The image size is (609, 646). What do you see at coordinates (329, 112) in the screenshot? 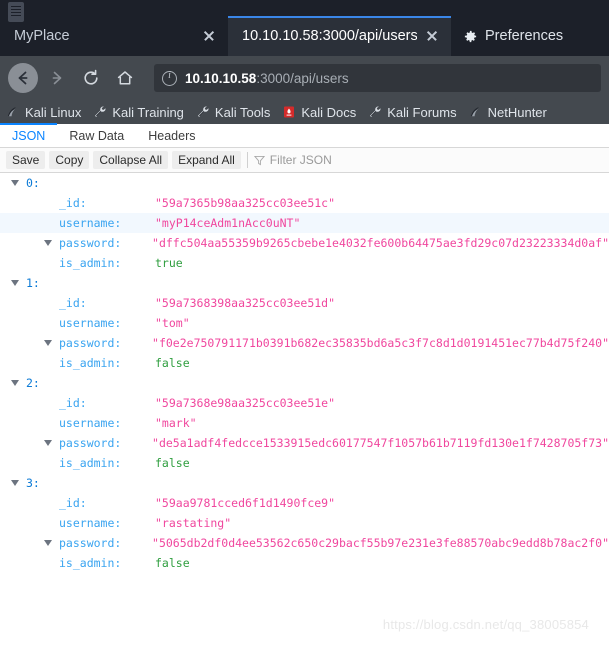
I see `bookmark-label: Kali Docs` at bounding box center [329, 112].